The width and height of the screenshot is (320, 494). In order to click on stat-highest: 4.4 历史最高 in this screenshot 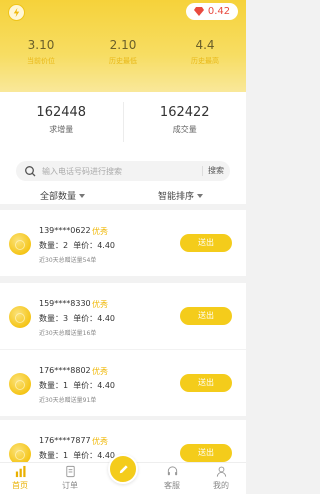, I will do `click(205, 52)`.